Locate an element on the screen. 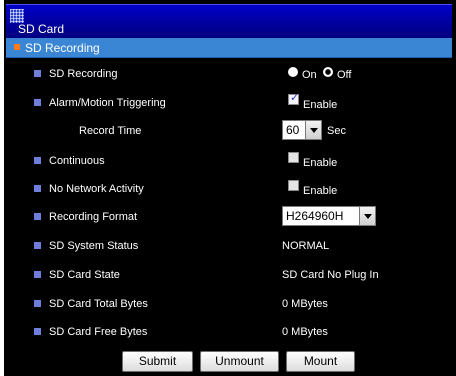  alarm-motion-label: Alarm/Motion Triggering is located at coordinates (107, 103).